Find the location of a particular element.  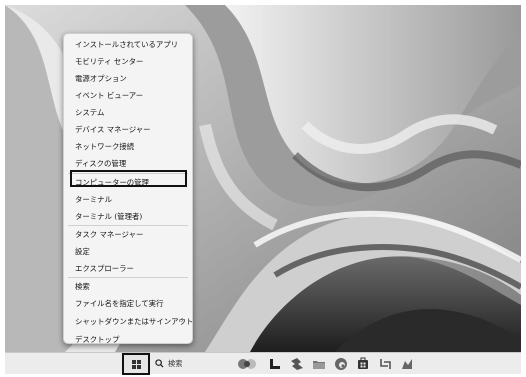

menu-item-label: イベント ビューアー is located at coordinates (109, 95).